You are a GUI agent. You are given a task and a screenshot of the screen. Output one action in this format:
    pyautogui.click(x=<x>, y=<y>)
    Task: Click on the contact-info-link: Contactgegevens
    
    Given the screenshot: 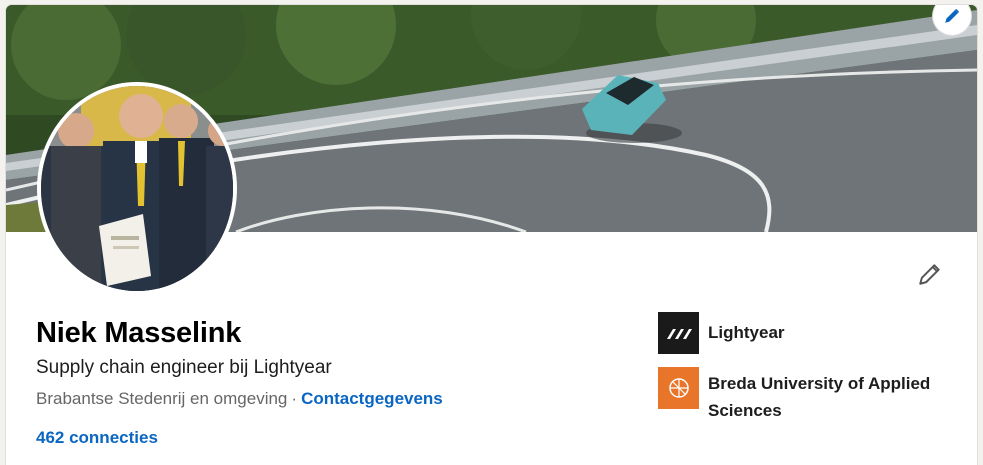 What is the action you would take?
    pyautogui.click(x=372, y=398)
    